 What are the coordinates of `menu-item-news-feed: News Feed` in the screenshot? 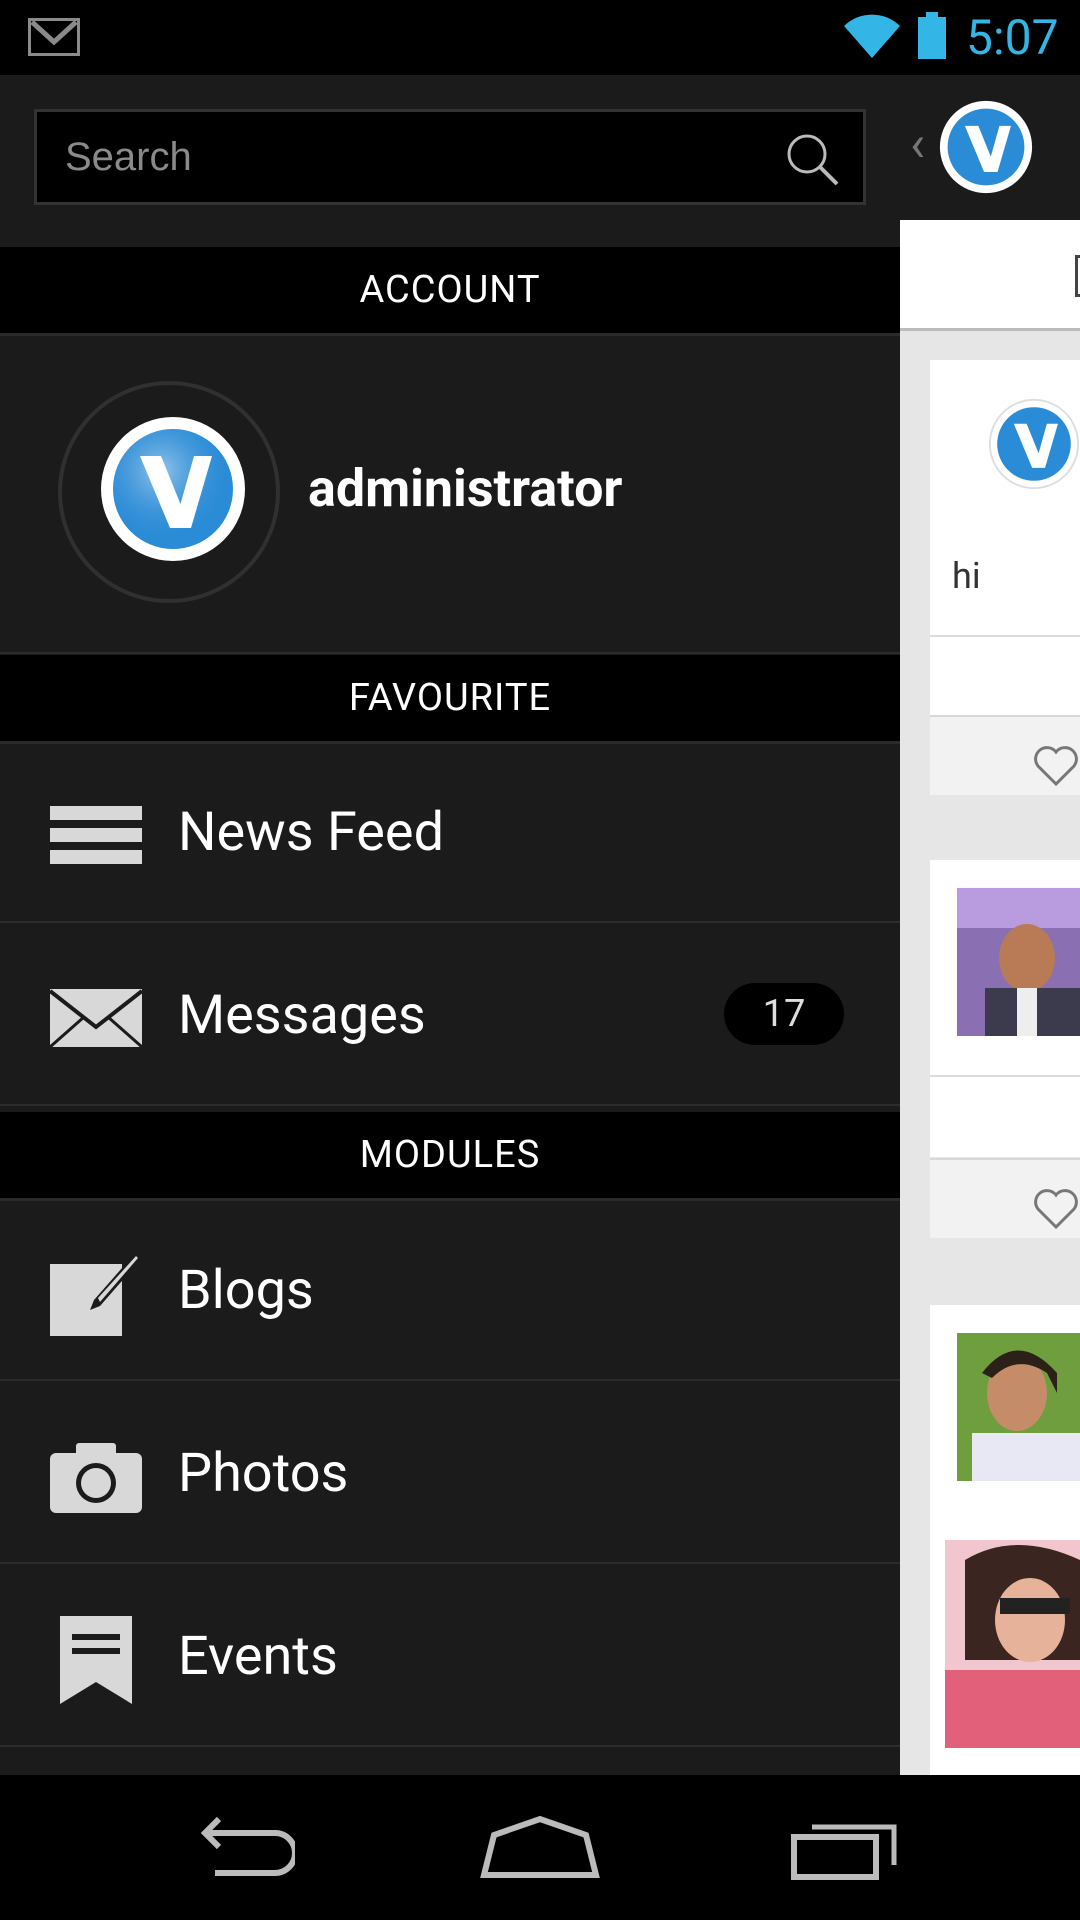 It's located at (450, 833).